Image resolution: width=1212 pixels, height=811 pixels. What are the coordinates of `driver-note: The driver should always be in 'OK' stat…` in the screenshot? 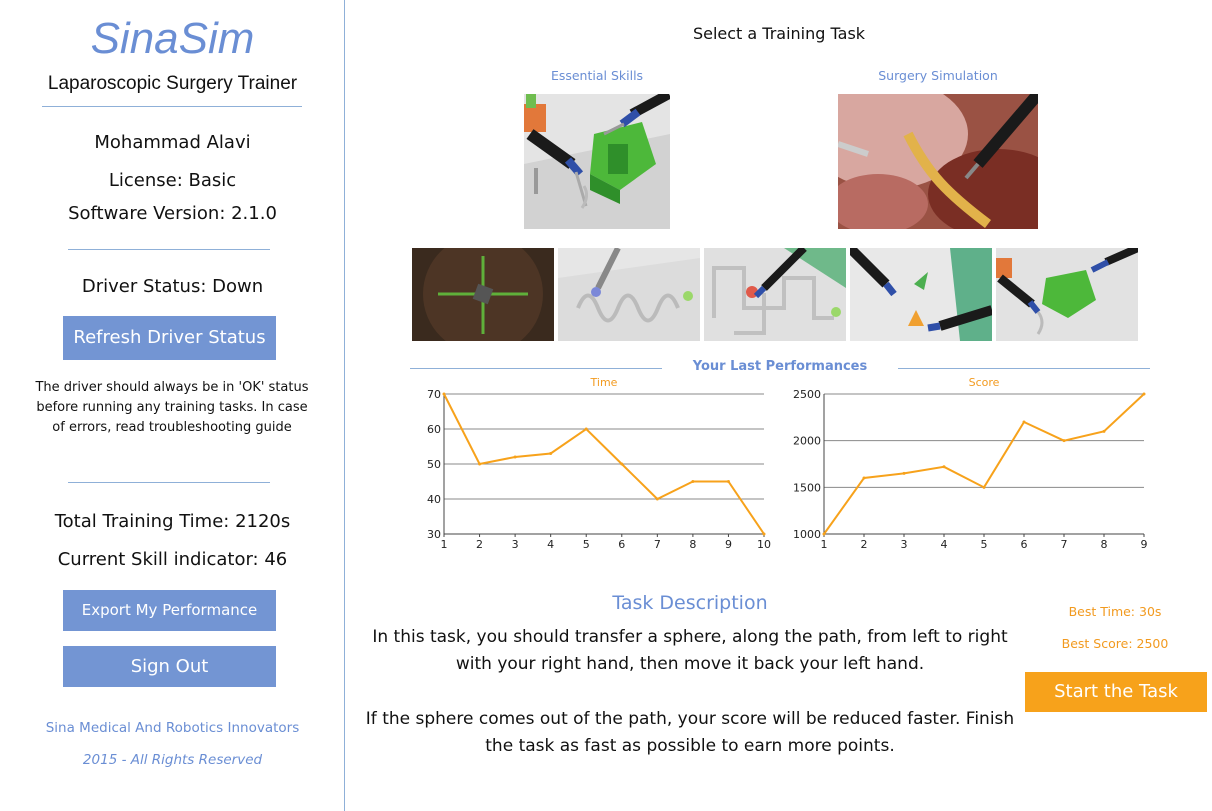 It's located at (172, 407).